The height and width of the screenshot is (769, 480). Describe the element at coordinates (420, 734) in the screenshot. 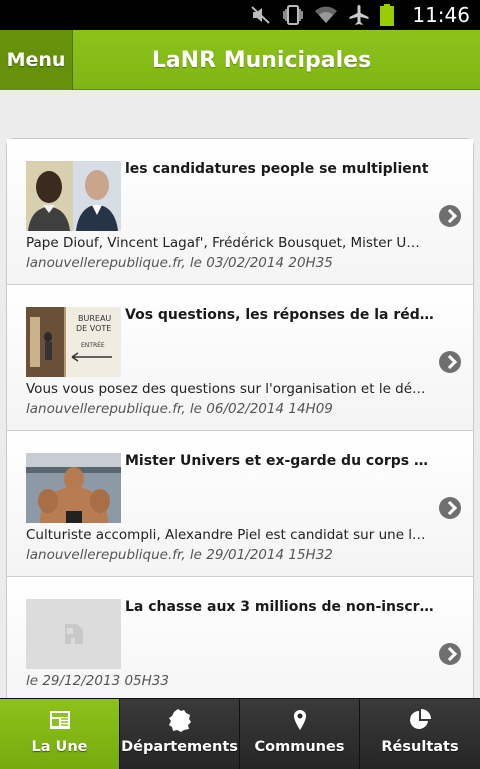

I see `tab-resultats: Résultats` at that location.